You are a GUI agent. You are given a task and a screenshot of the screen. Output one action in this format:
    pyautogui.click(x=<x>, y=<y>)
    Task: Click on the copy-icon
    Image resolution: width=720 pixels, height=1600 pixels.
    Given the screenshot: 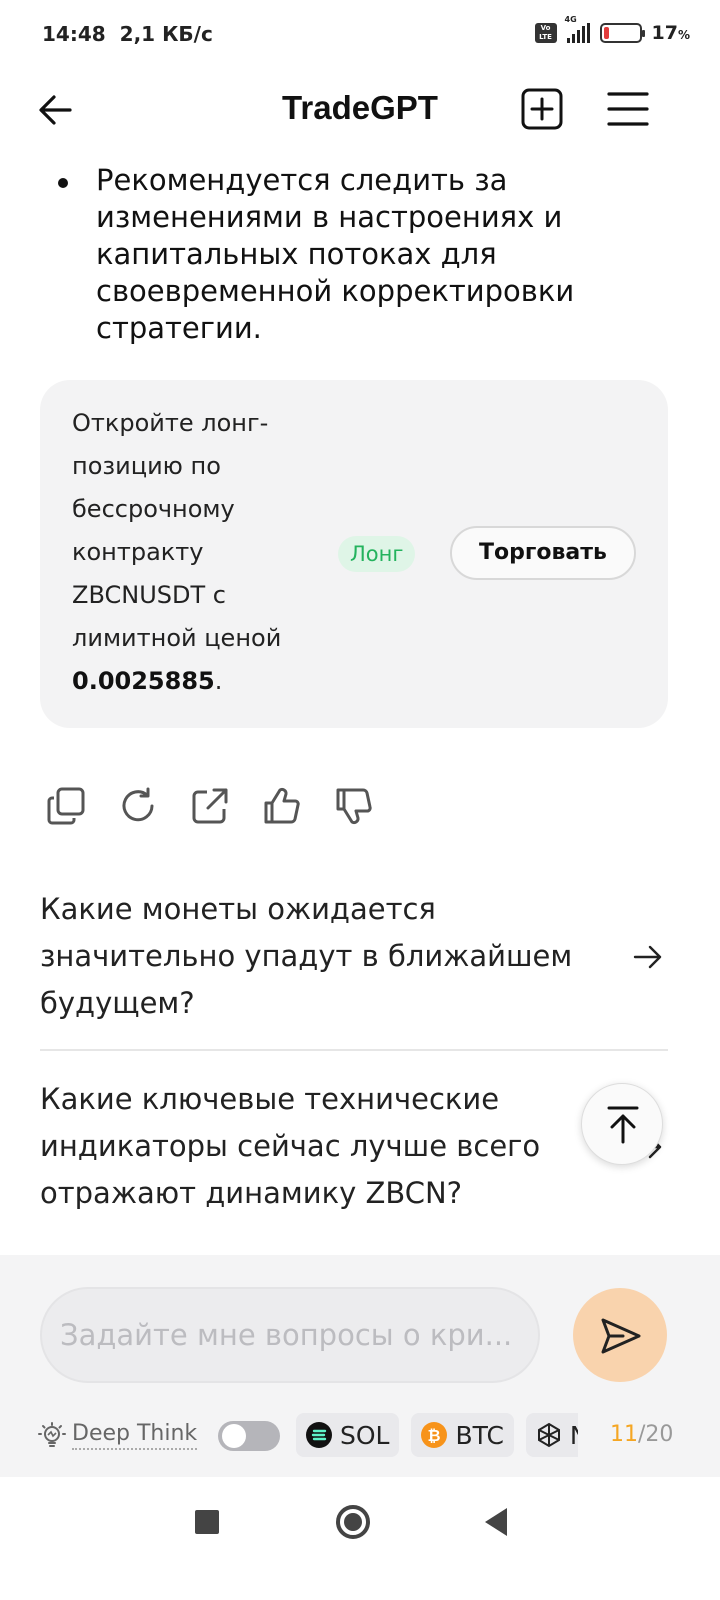 What is the action you would take?
    pyautogui.click(x=66, y=806)
    